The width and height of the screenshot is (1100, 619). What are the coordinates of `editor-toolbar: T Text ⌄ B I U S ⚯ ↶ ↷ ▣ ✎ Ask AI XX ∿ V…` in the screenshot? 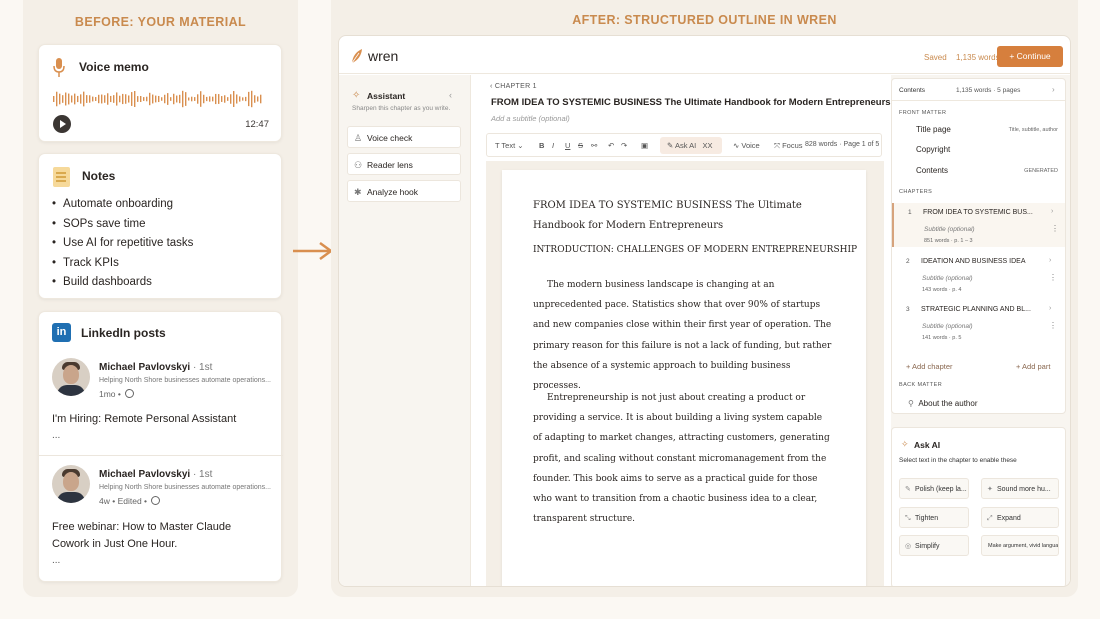 It's located at (684, 145).